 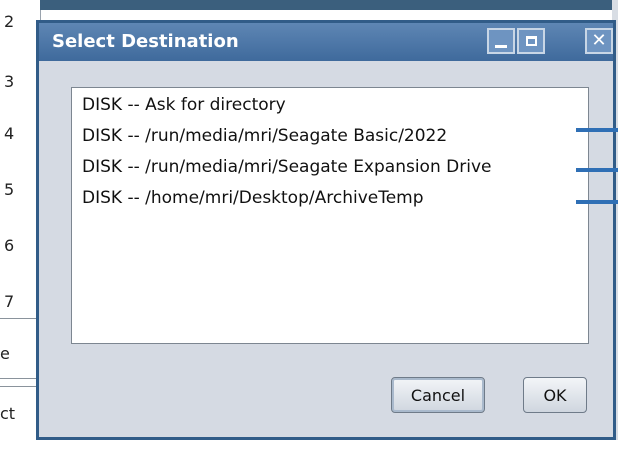 What do you see at coordinates (329, 5) in the screenshot?
I see `background-header-bar` at bounding box center [329, 5].